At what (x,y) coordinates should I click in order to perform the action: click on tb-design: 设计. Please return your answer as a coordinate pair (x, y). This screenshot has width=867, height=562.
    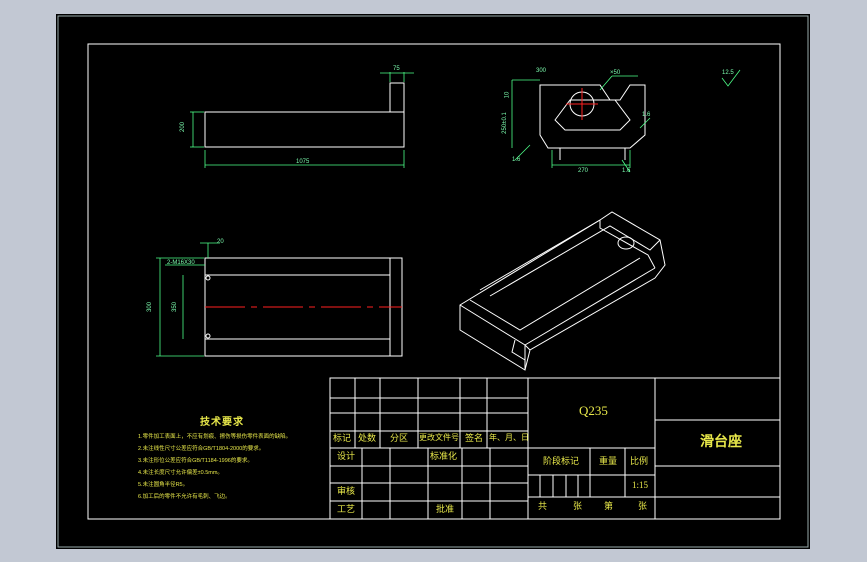
    Looking at the image, I should click on (346, 456).